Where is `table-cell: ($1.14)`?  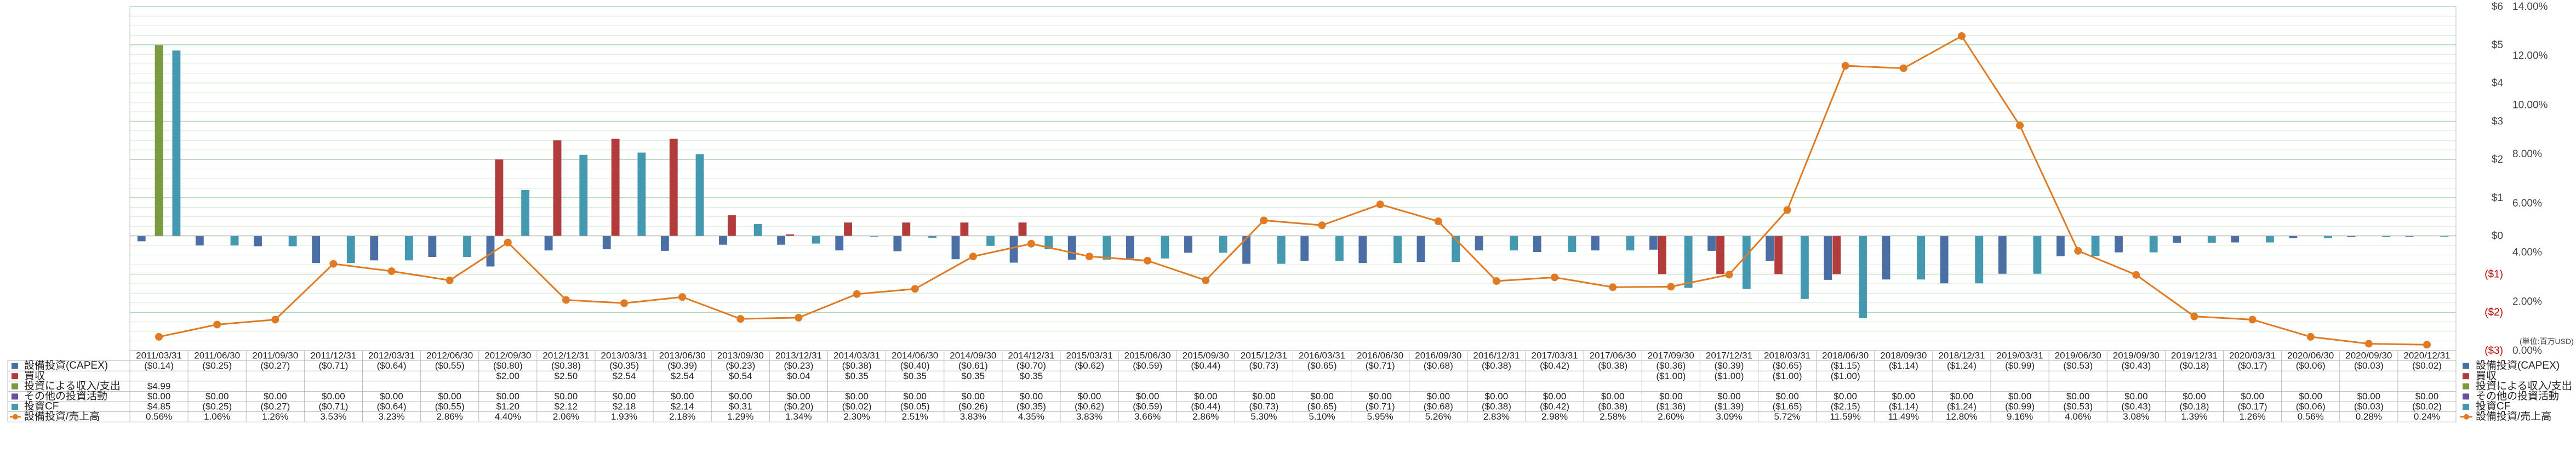
table-cell: ($1.14) is located at coordinates (1903, 365).